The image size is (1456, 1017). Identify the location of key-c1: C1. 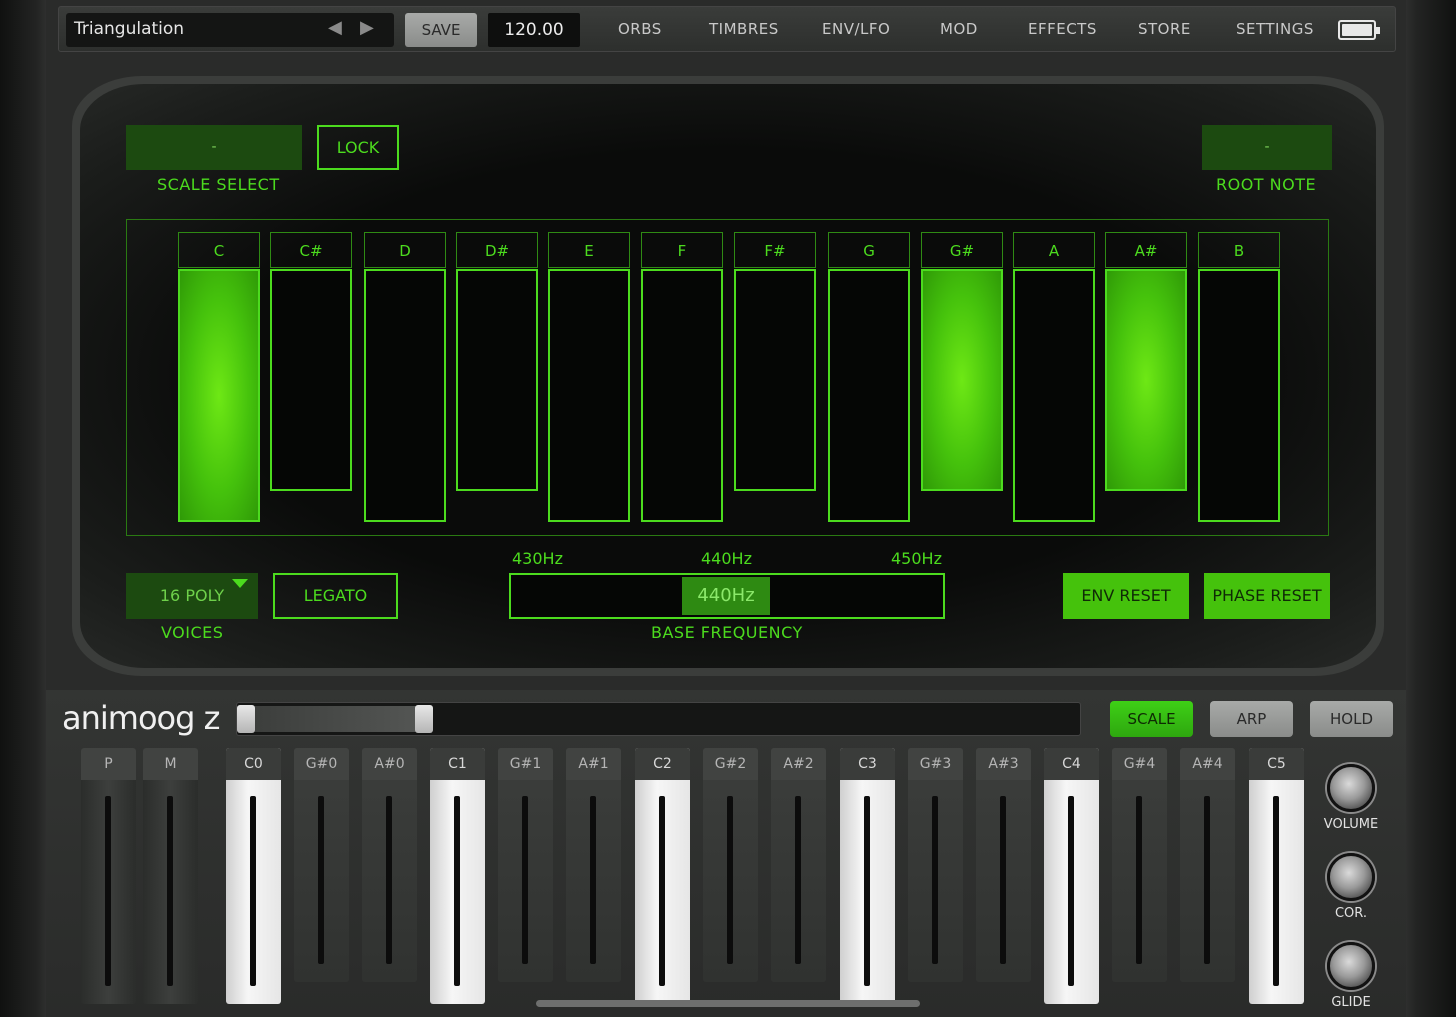
(457, 876).